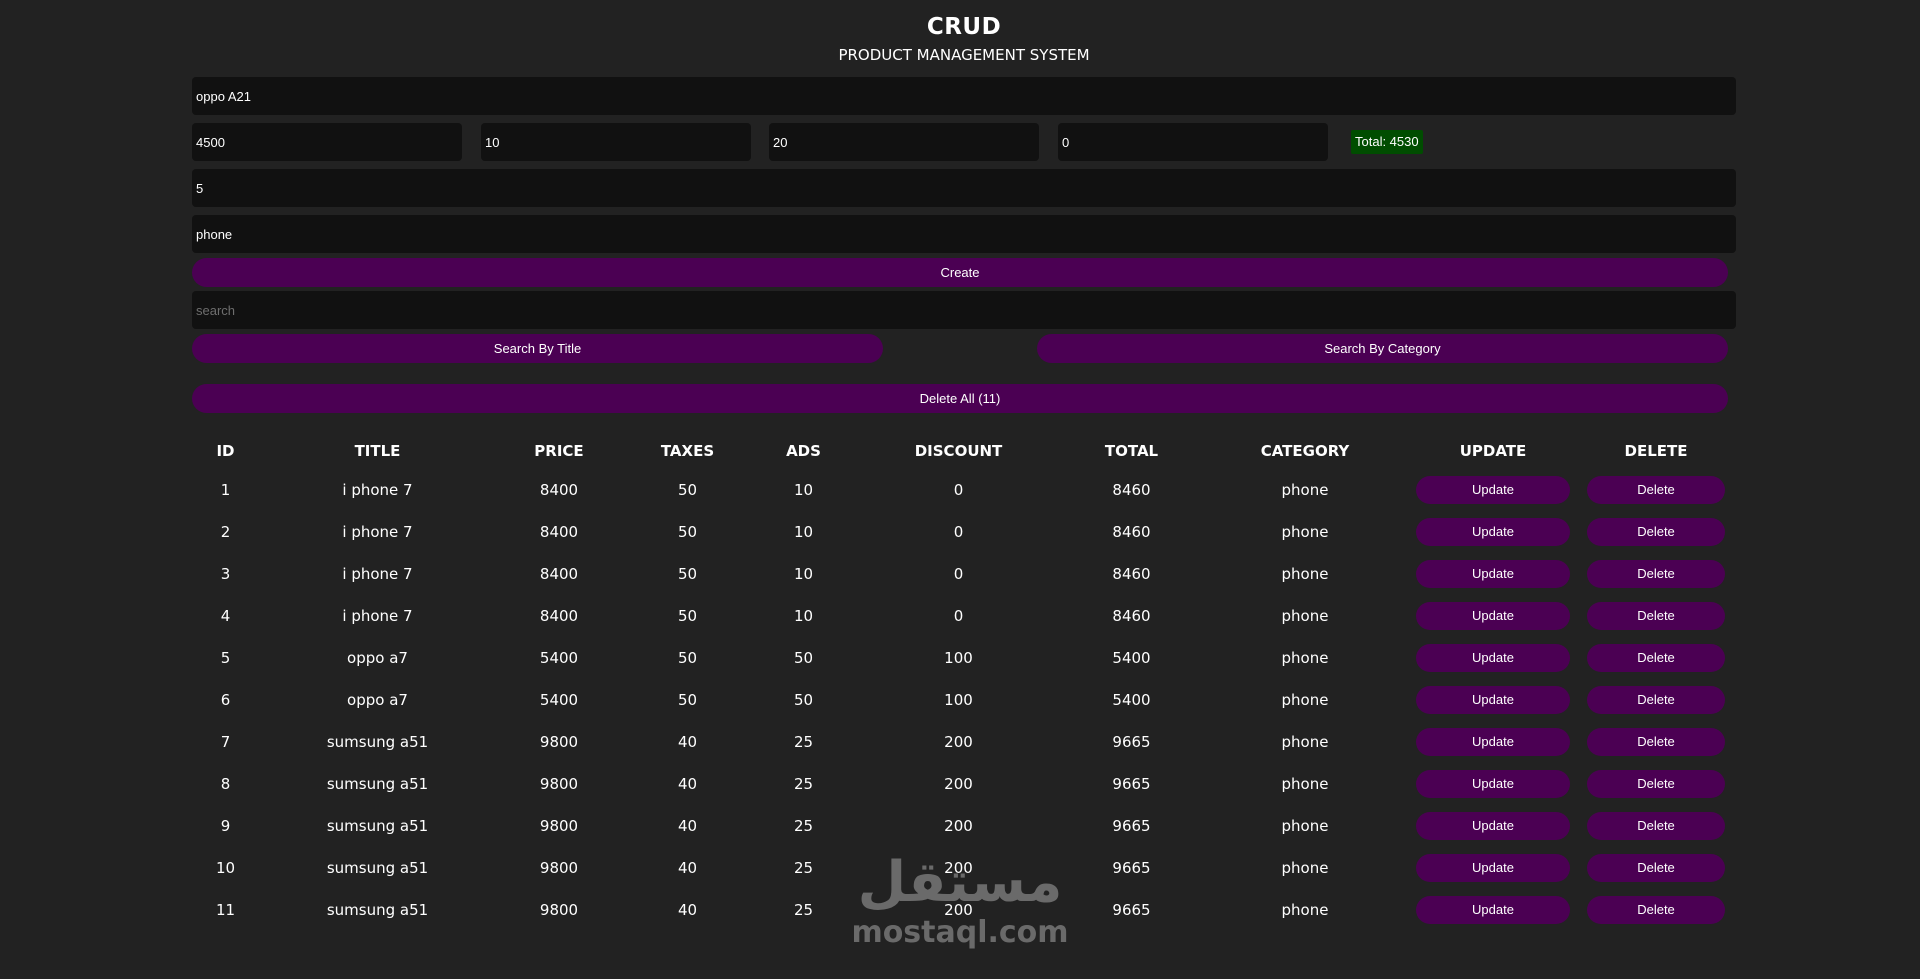 The image size is (1920, 979). I want to click on cell-id: 8, so click(225, 784).